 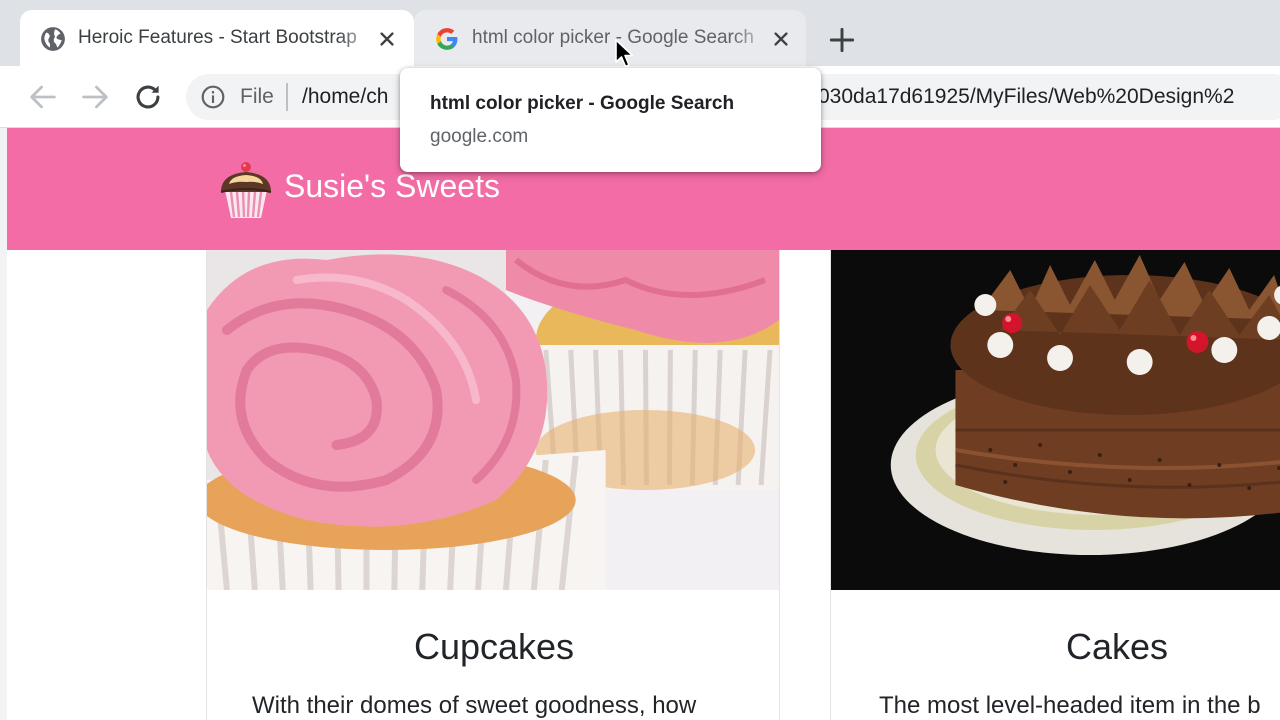 I want to click on page-edge, so click(x=3, y=424).